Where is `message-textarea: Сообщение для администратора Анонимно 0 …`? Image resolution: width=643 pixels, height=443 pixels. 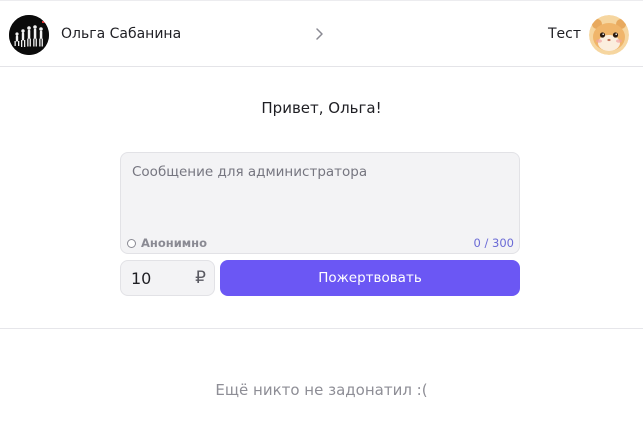
message-textarea: Сообщение для администратора Анонимно 0 … is located at coordinates (320, 203).